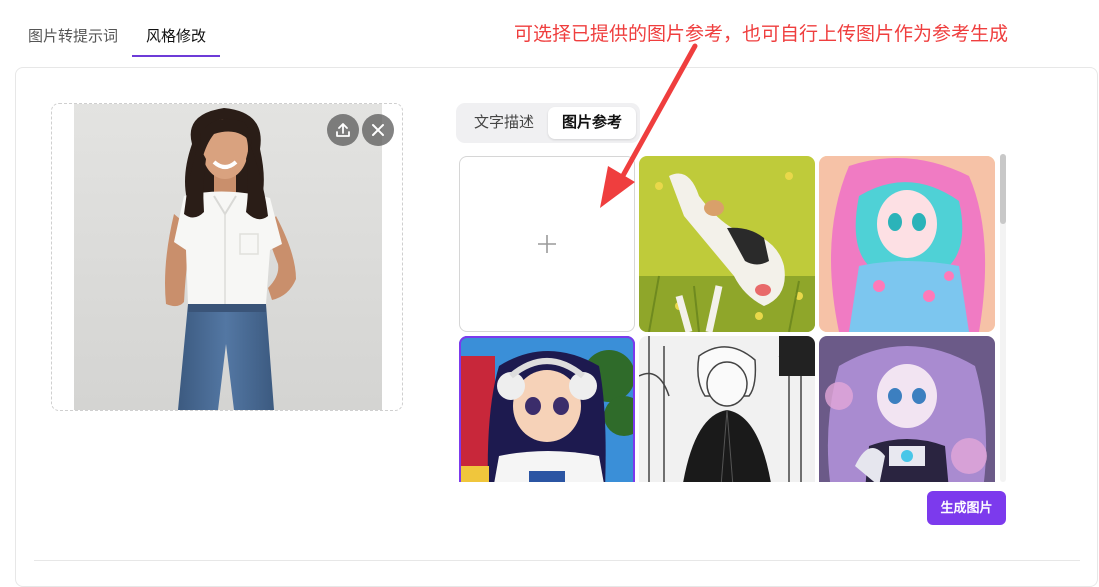 Image resolution: width=1099 pixels, height=587 pixels. I want to click on upload-icon, so click(343, 130).